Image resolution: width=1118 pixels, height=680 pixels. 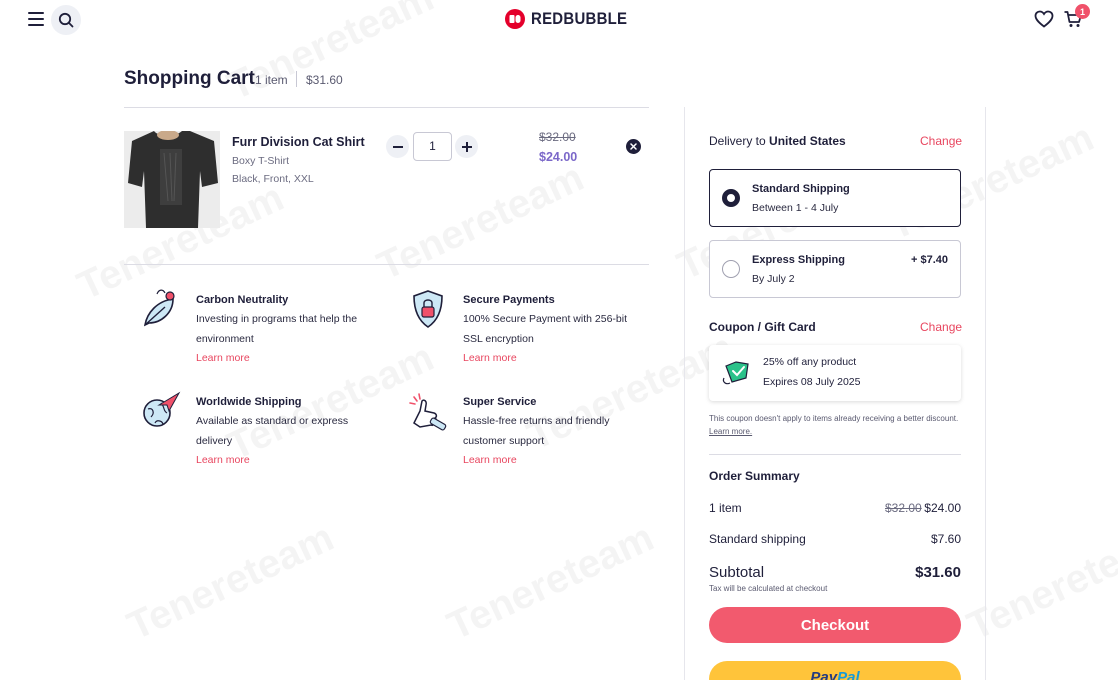 I want to click on express-shipping-option: Express Shipping By July 2 + $7.40, so click(x=835, y=269).